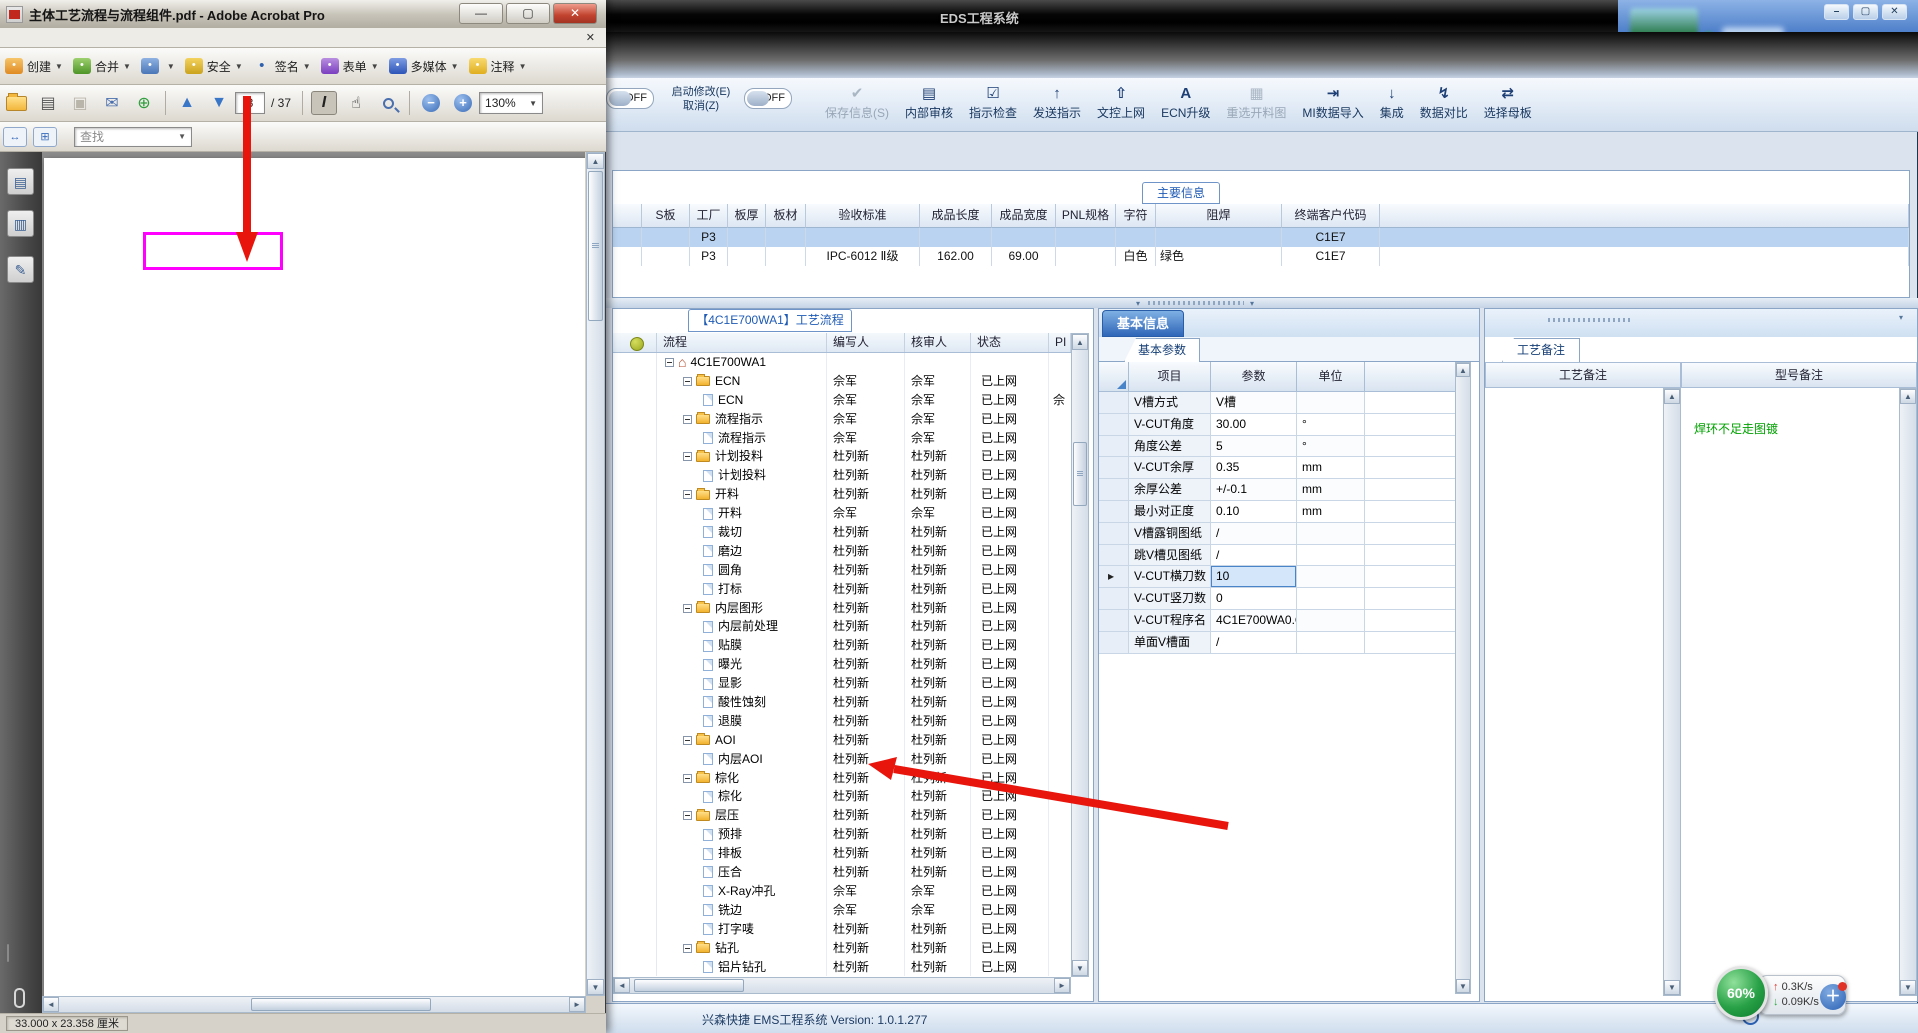 The image size is (1918, 1033). I want to click on eds-toolbar-button: ▦ 重选开料图, so click(1256, 100).